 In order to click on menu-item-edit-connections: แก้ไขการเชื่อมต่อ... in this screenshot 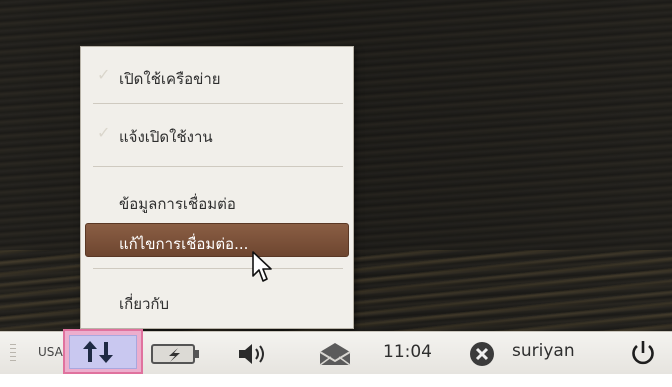, I will do `click(217, 240)`.